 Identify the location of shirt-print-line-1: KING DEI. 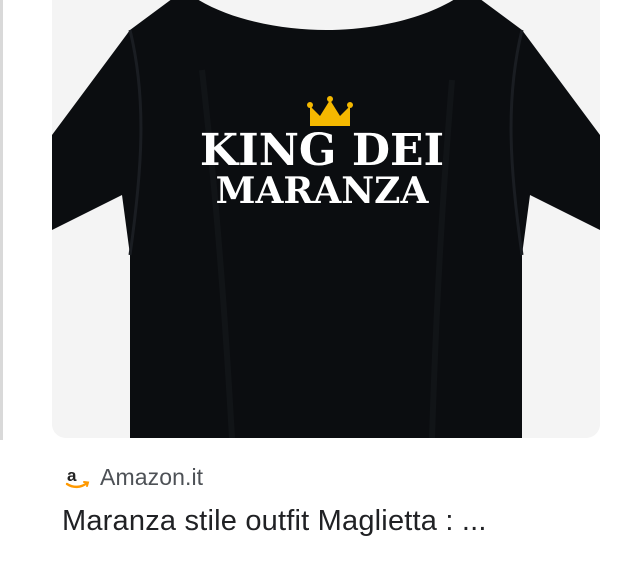
(322, 150).